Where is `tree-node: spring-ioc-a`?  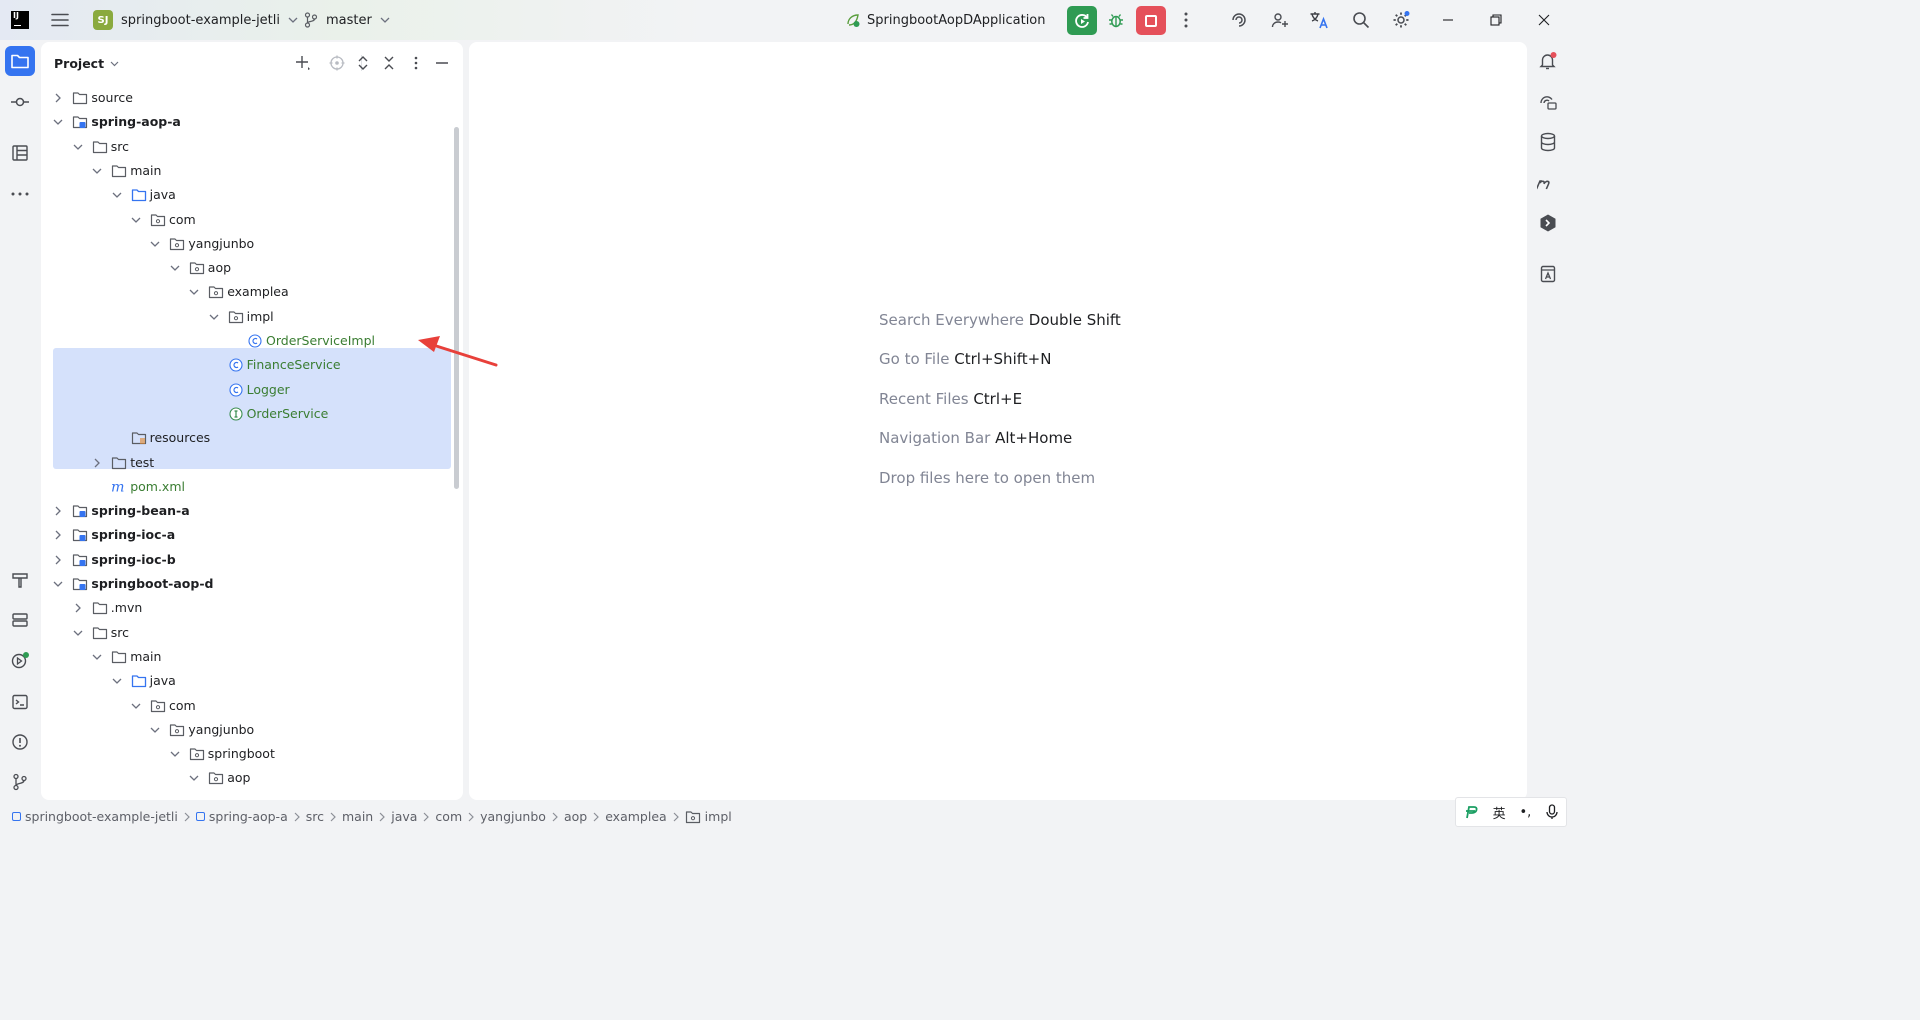
tree-node: spring-ioc-a is located at coordinates (247, 535).